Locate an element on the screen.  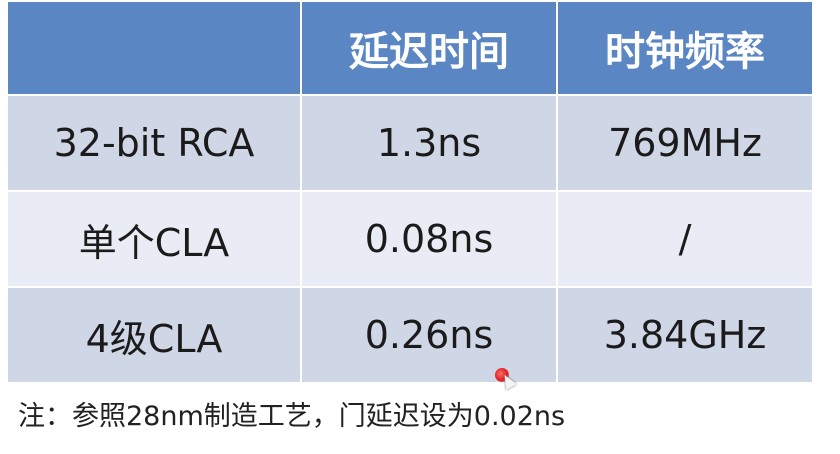
row-label-cell: 单个CLA is located at coordinates (154, 239).